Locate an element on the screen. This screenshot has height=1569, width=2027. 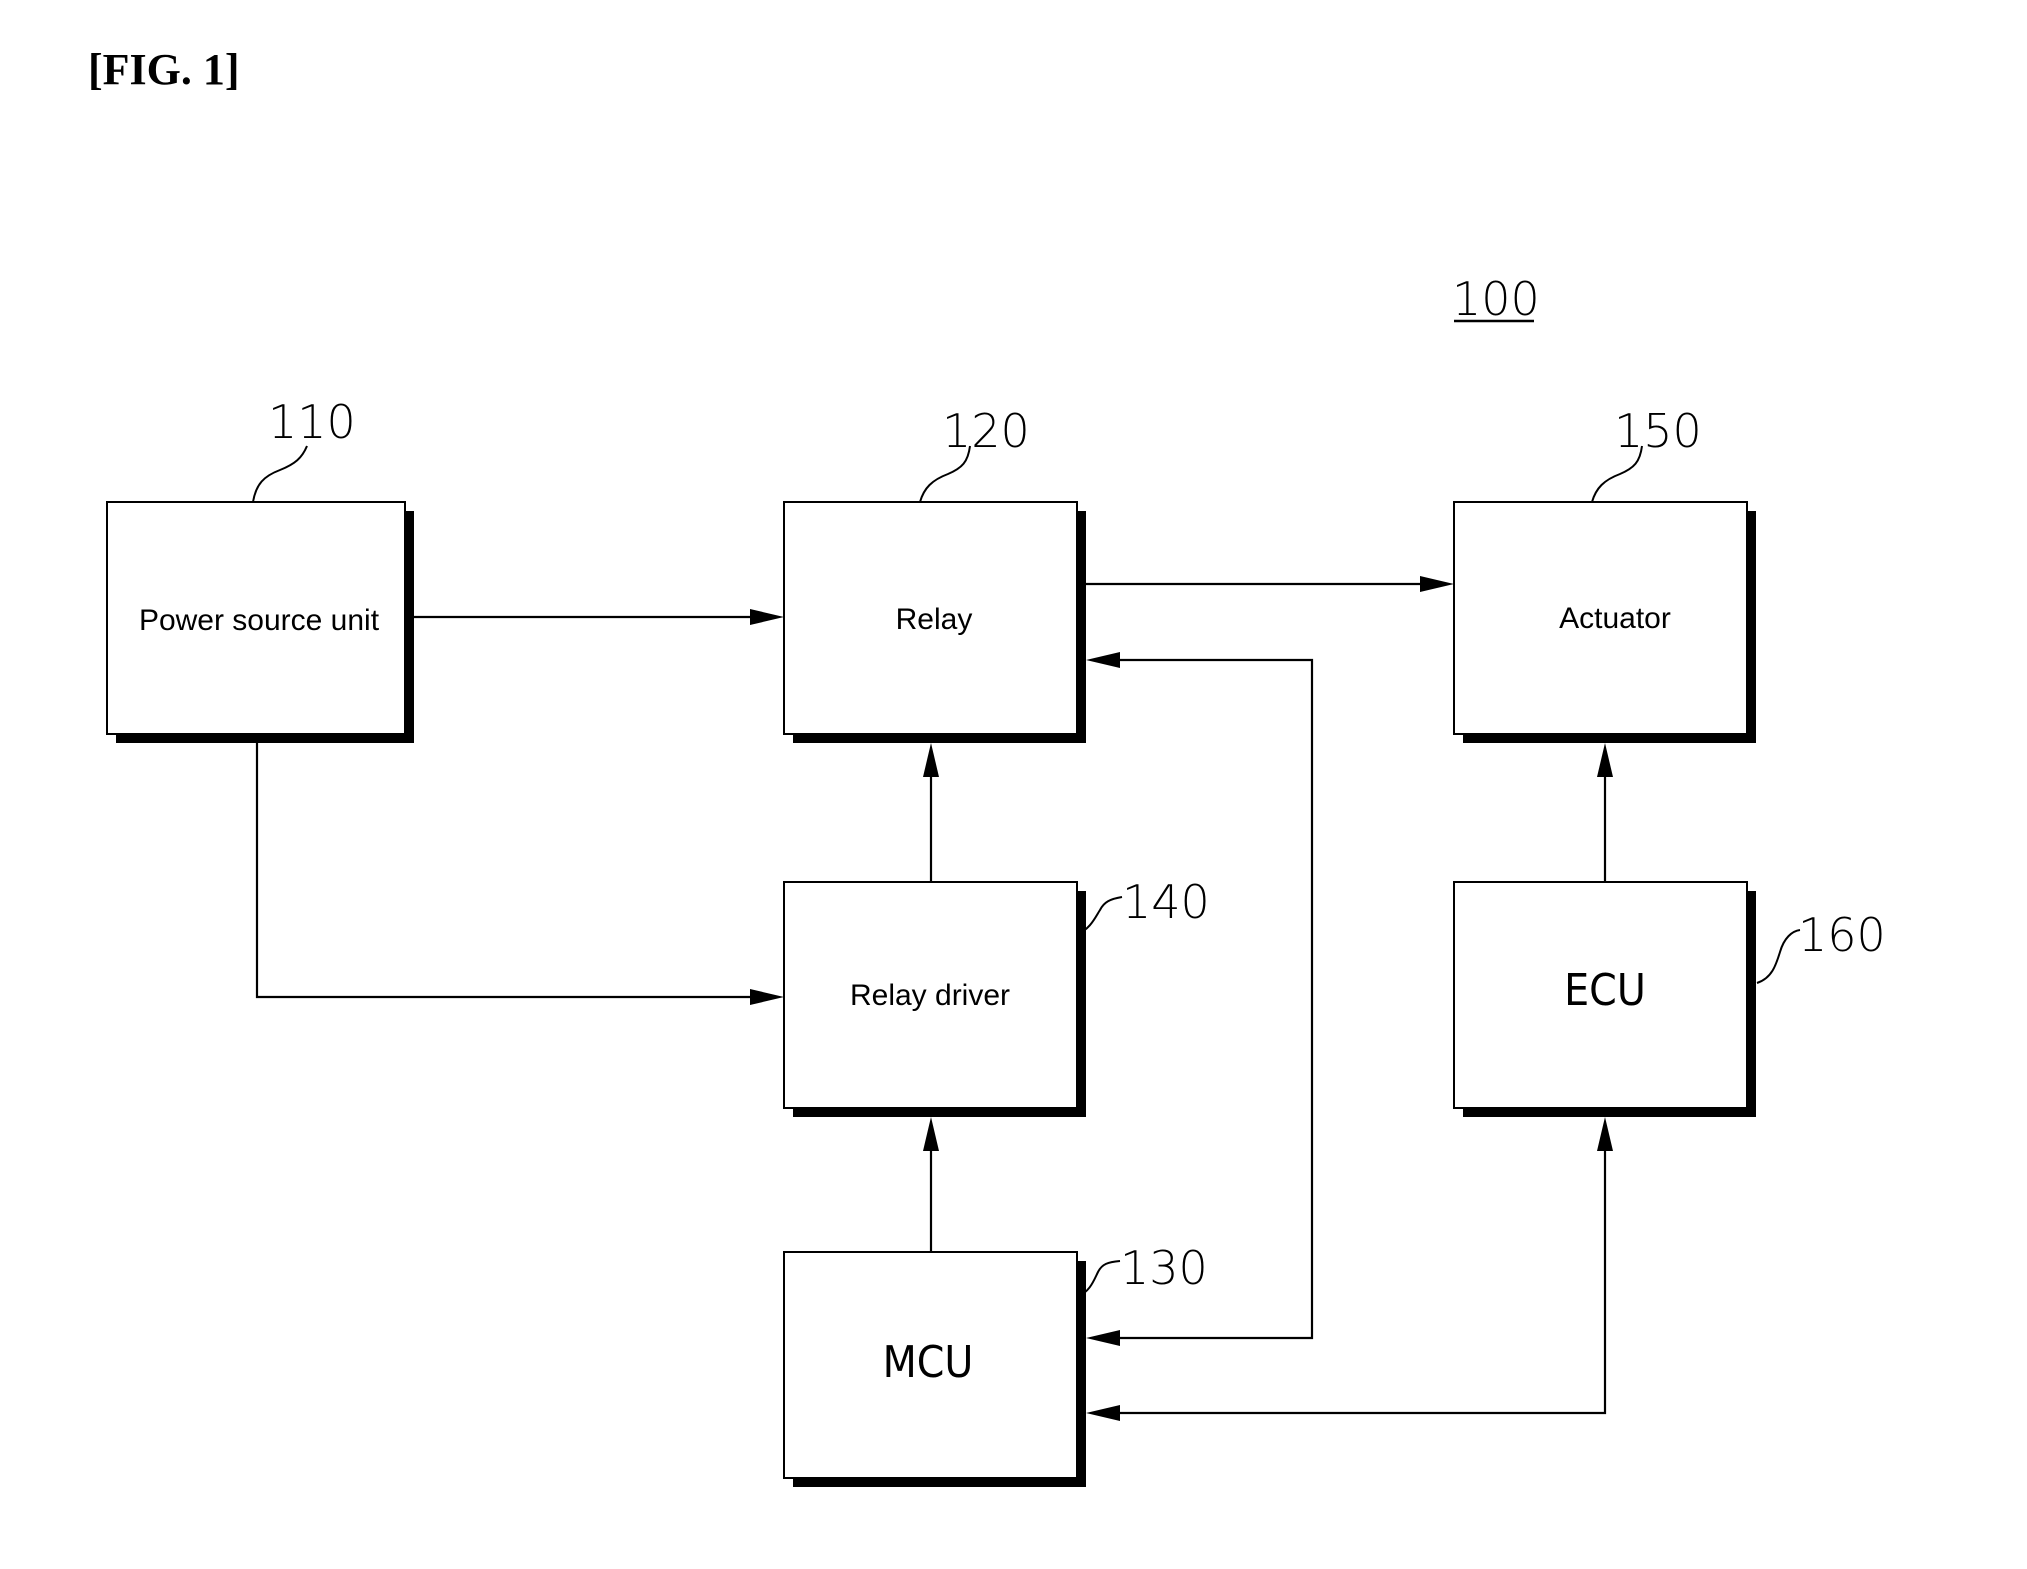
arrow-ecu-to-actuator is located at coordinates (1605, 812).